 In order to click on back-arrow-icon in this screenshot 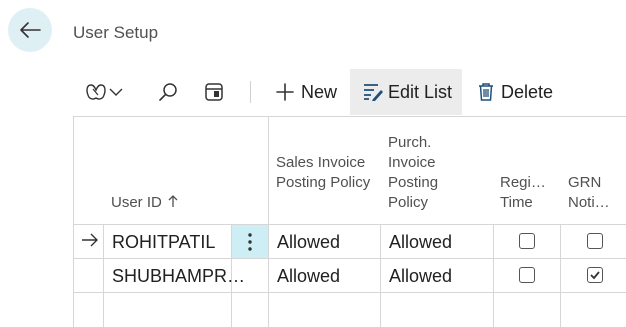, I will do `click(30, 30)`.